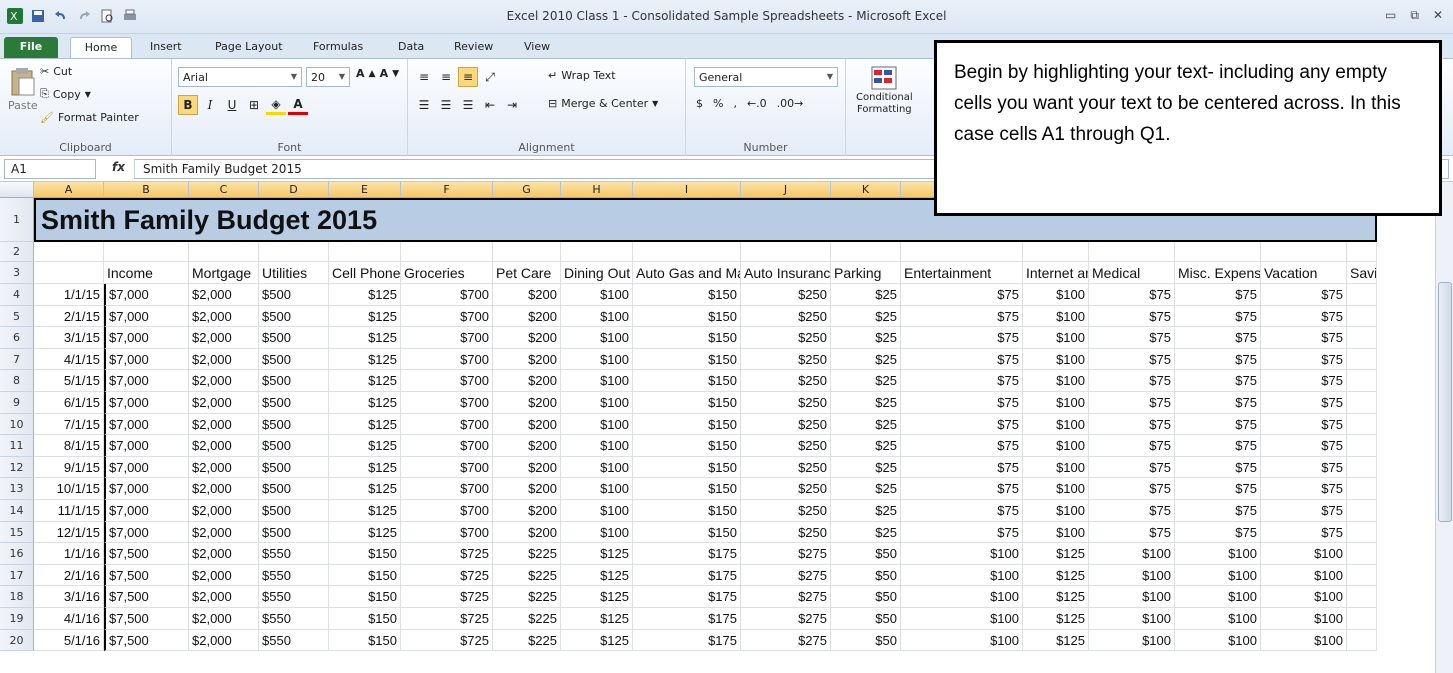 The height and width of the screenshot is (673, 1453). Describe the element at coordinates (69, 403) in the screenshot. I see `date-cell: 6/1/15` at that location.